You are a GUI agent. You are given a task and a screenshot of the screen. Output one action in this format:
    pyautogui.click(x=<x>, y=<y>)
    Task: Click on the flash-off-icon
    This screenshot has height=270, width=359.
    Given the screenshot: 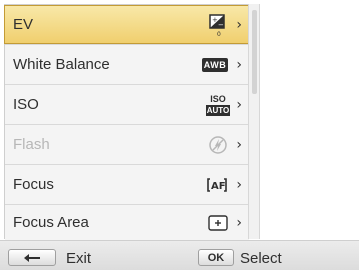 What is the action you would take?
    pyautogui.click(x=218, y=145)
    